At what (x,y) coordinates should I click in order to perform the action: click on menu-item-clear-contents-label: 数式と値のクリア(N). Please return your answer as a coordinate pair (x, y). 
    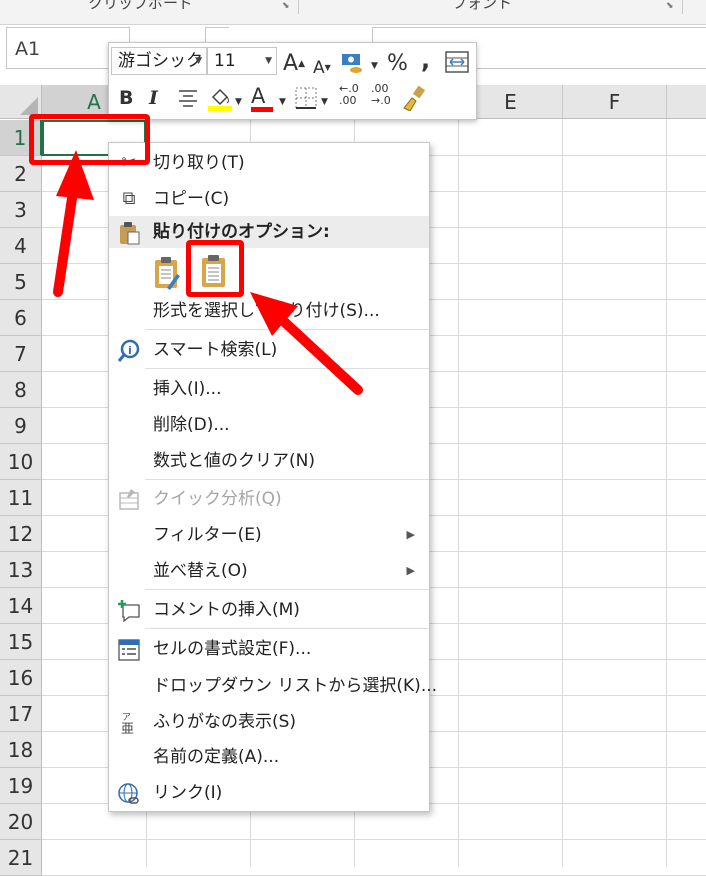
    Looking at the image, I should click on (234, 461).